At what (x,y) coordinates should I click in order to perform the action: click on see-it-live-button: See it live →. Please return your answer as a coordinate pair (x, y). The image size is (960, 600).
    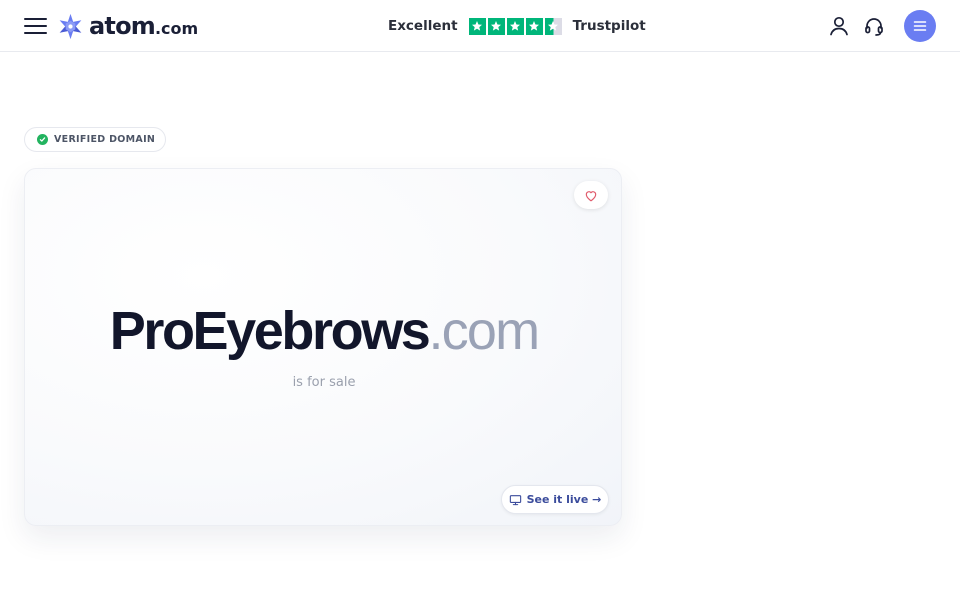
    Looking at the image, I should click on (555, 499).